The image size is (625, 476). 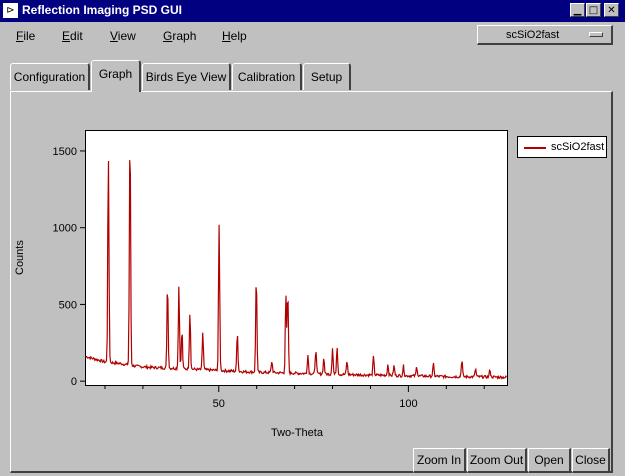 I want to click on minimize-icon: ▁, so click(x=577, y=10).